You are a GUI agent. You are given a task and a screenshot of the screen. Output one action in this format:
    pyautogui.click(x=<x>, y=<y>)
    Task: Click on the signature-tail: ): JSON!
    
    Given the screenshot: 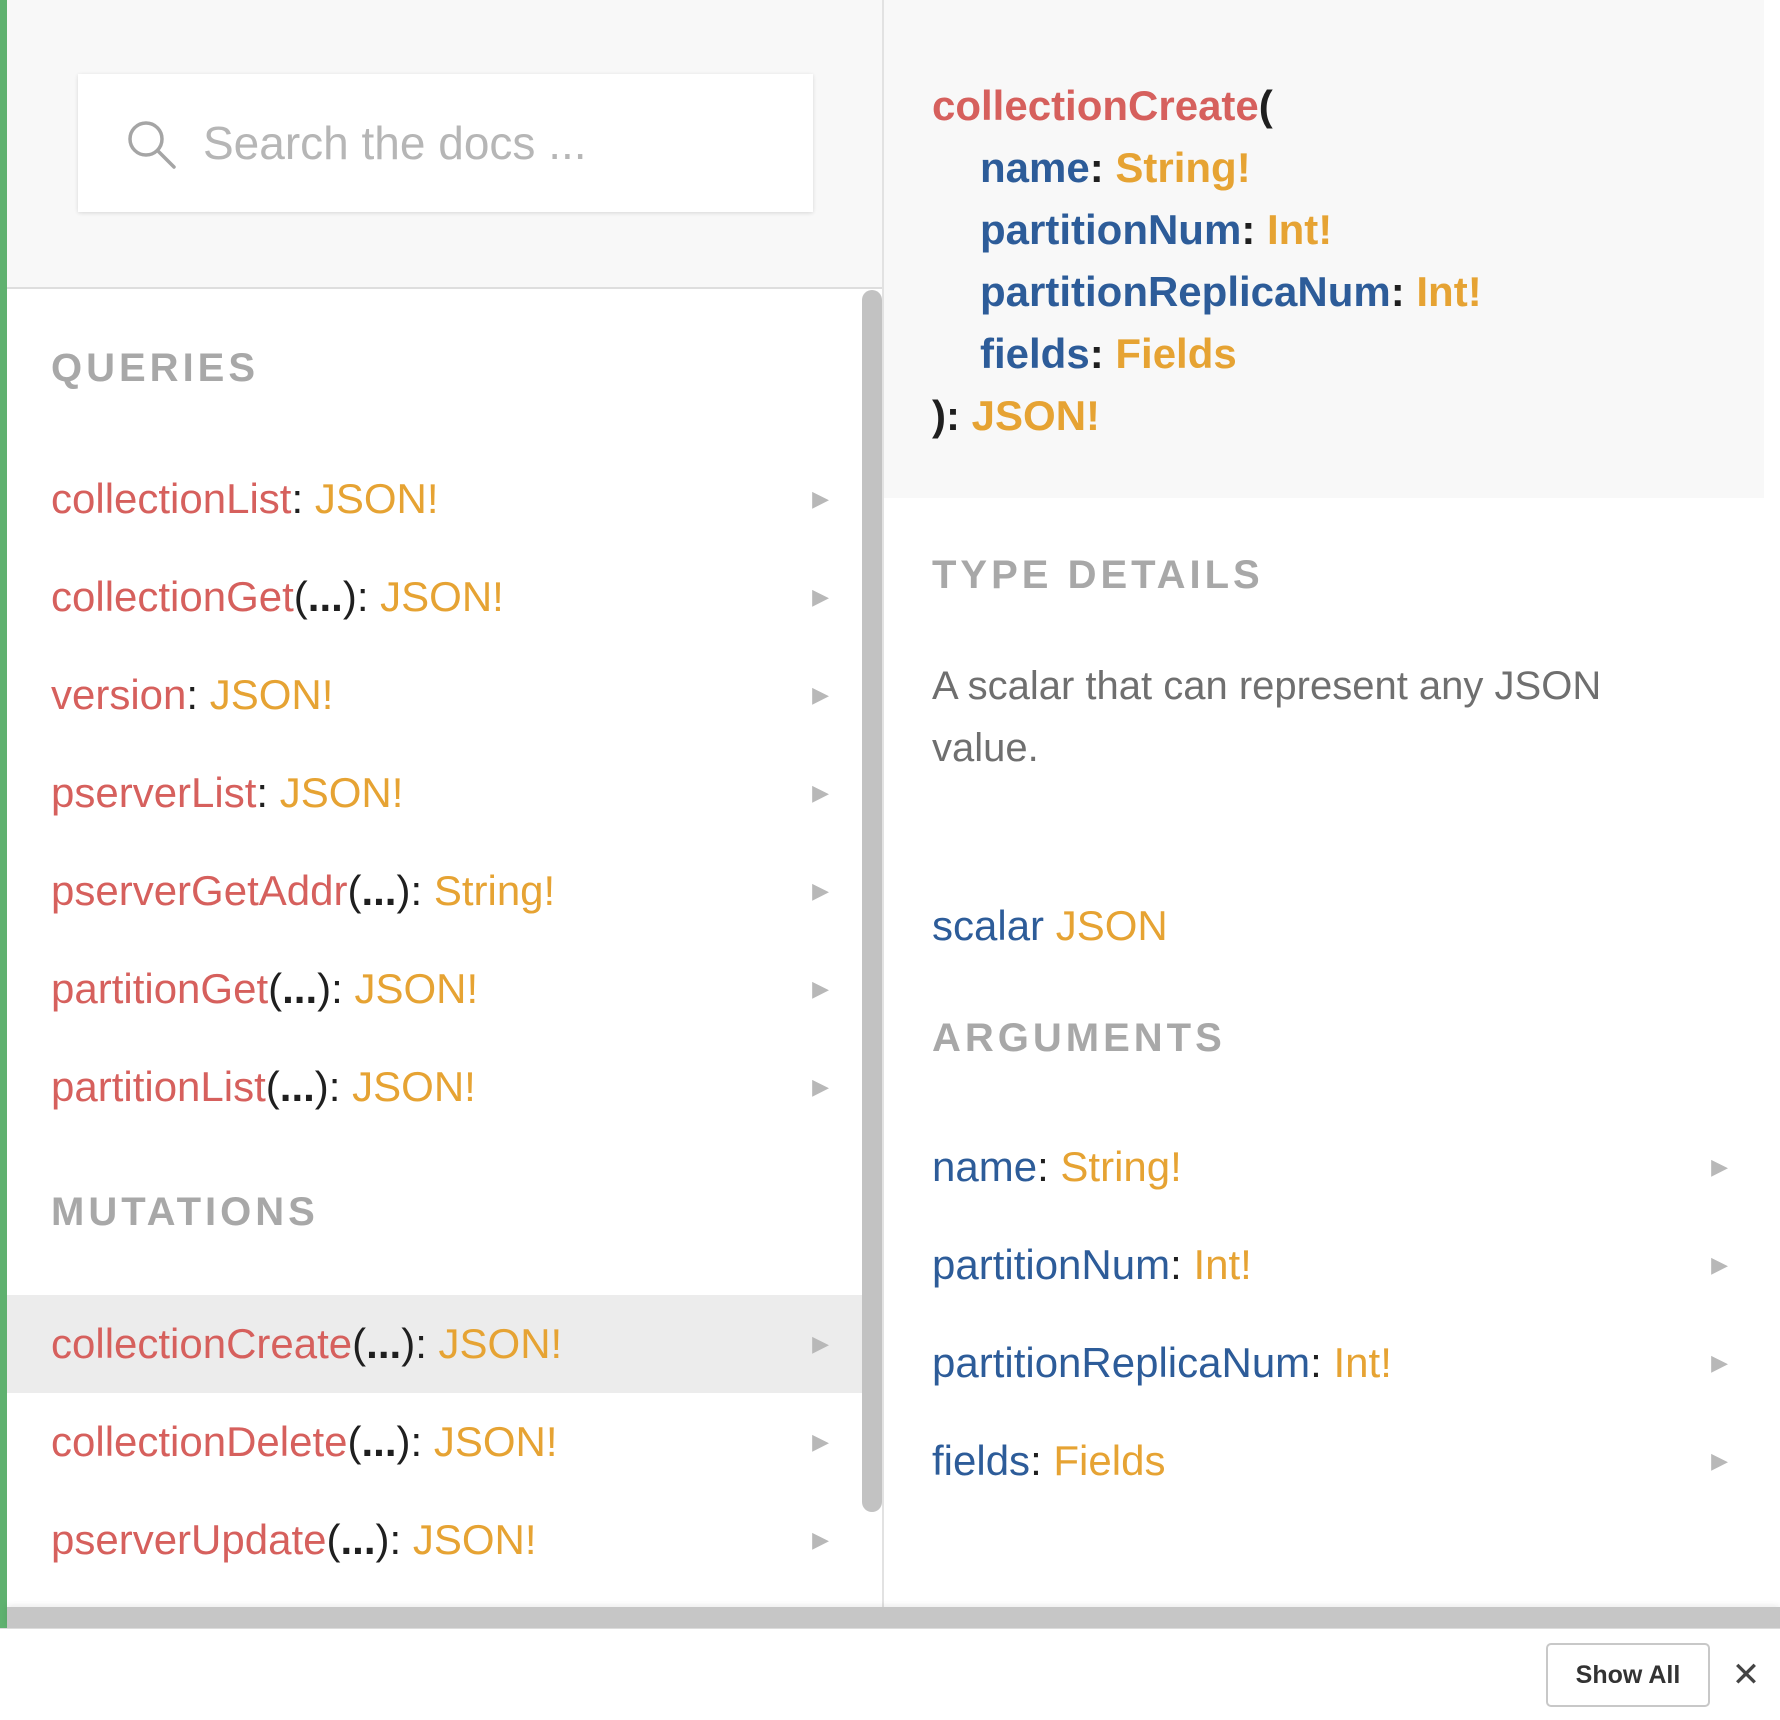 What is the action you would take?
    pyautogui.click(x=1016, y=416)
    